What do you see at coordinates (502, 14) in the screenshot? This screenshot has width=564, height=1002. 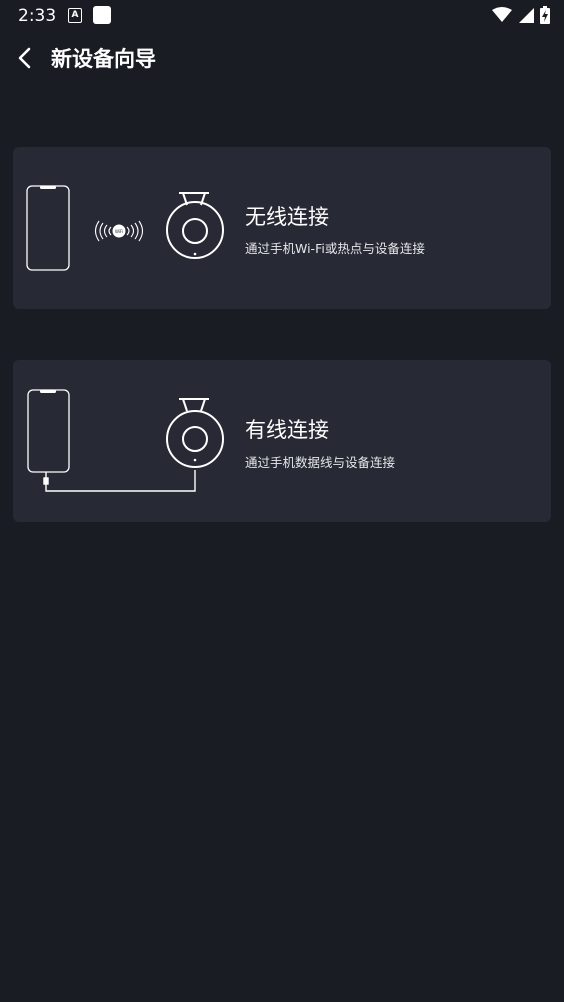 I see `wifi-signal-icon` at bounding box center [502, 14].